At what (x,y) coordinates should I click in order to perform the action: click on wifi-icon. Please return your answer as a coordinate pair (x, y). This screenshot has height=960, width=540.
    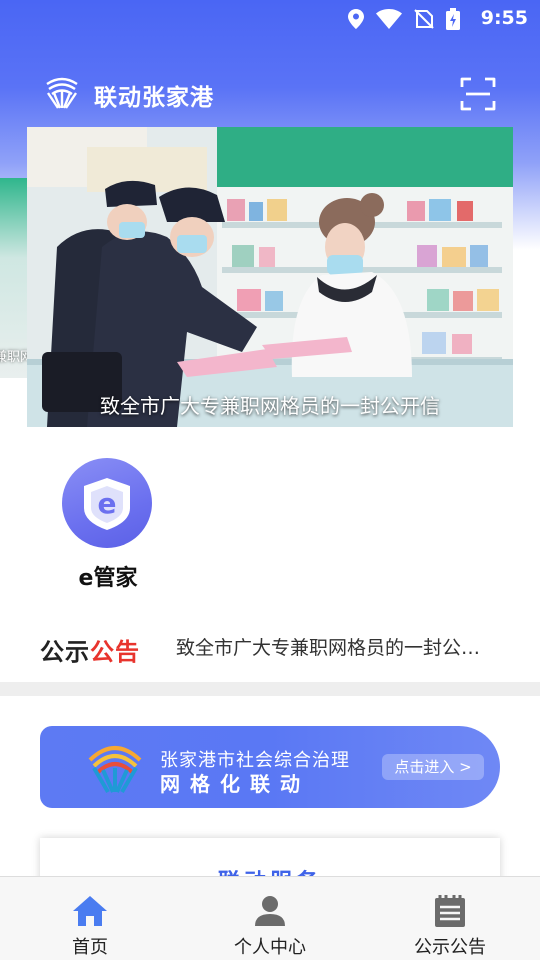
    Looking at the image, I should click on (389, 19).